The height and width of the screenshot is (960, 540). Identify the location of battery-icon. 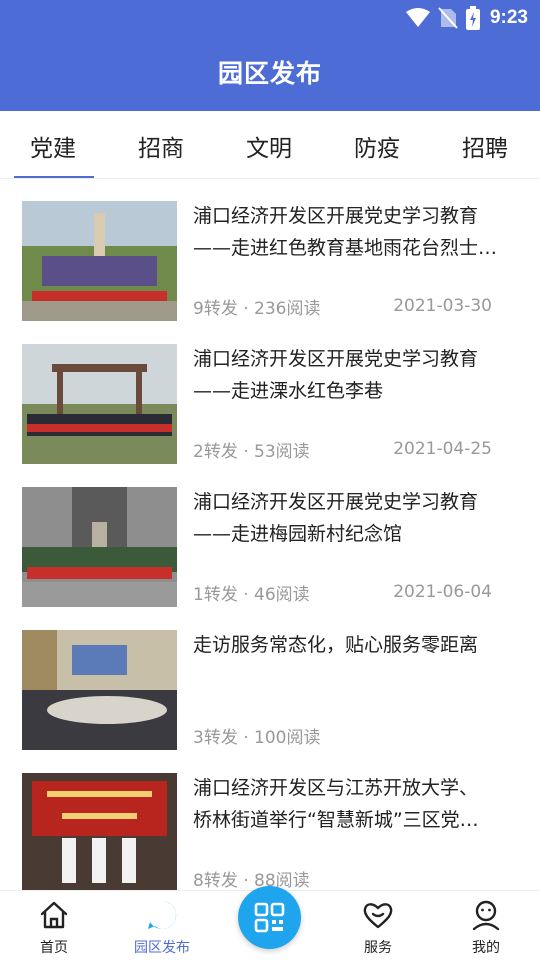
(472, 18).